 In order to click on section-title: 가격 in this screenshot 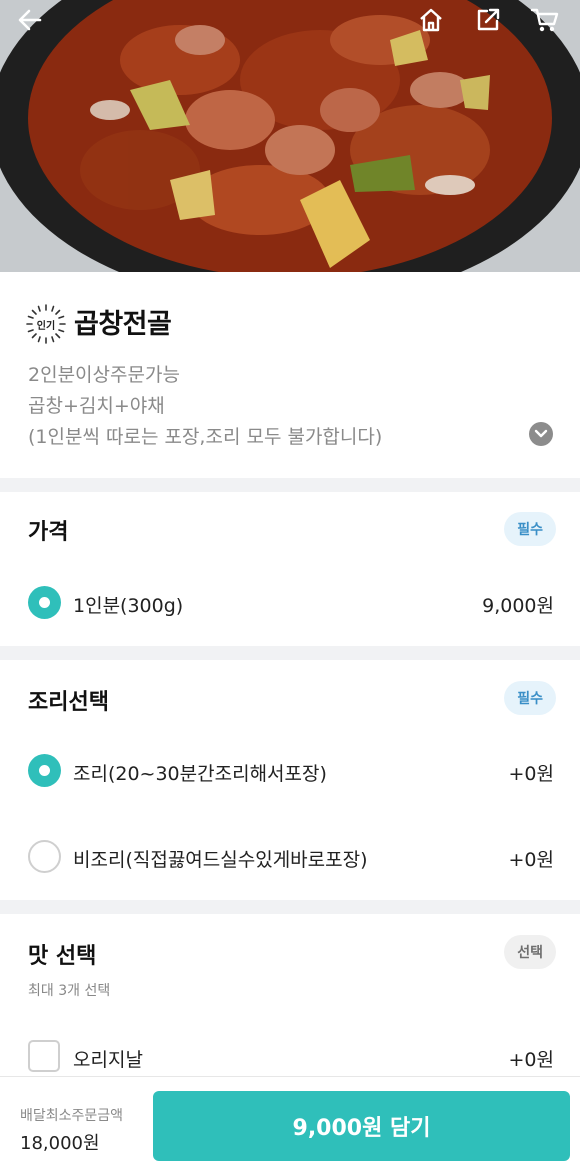, I will do `click(48, 532)`.